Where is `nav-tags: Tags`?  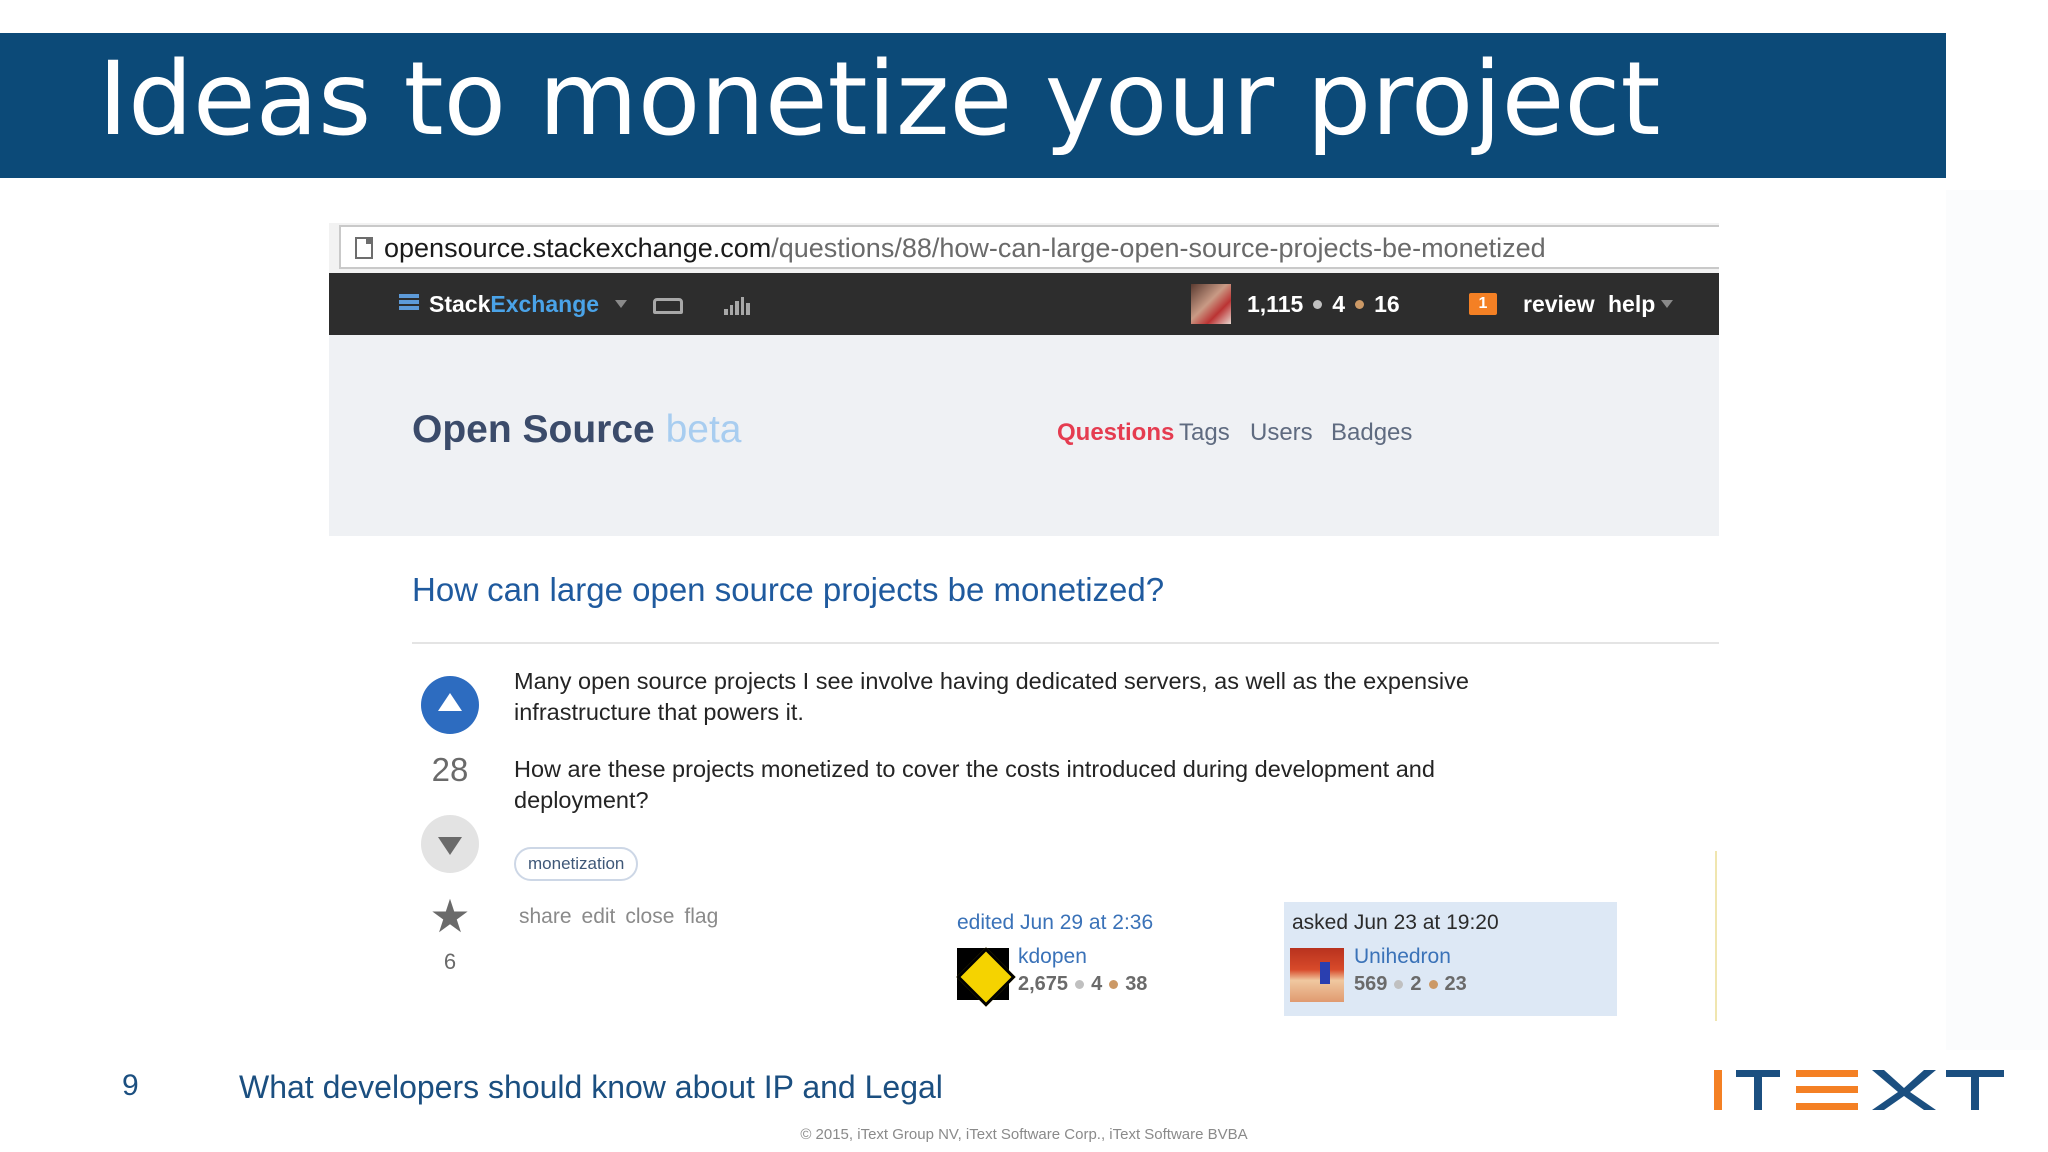
nav-tags: Tags is located at coordinates (1204, 433).